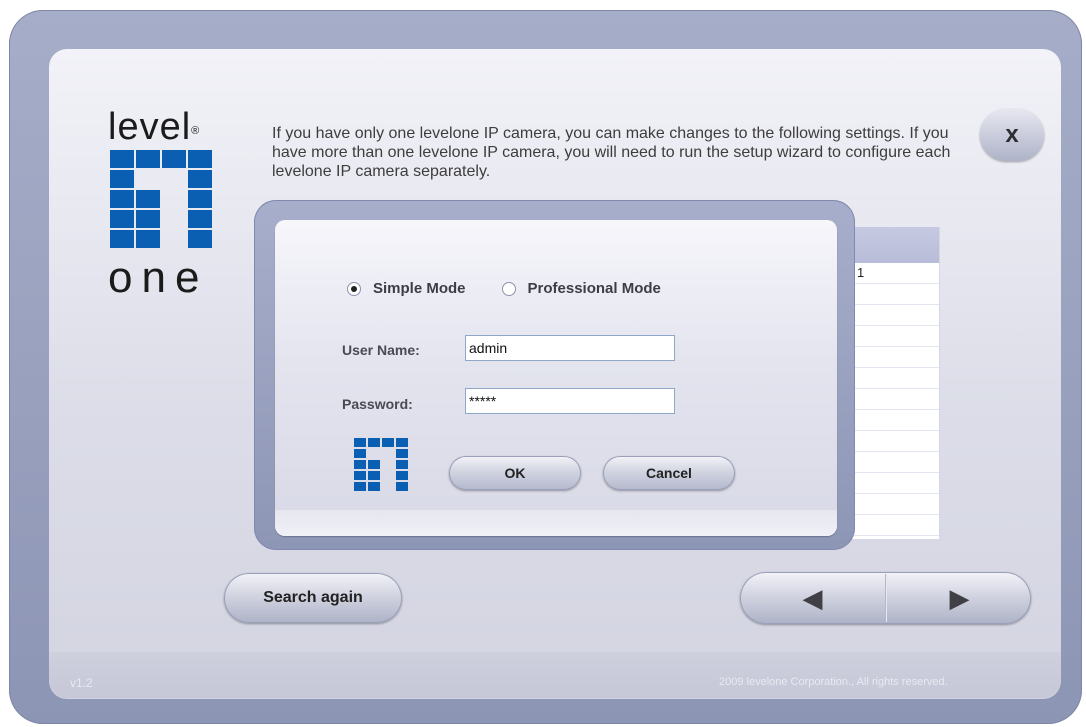  I want to click on simple-mode-label: Simple Mode, so click(419, 288).